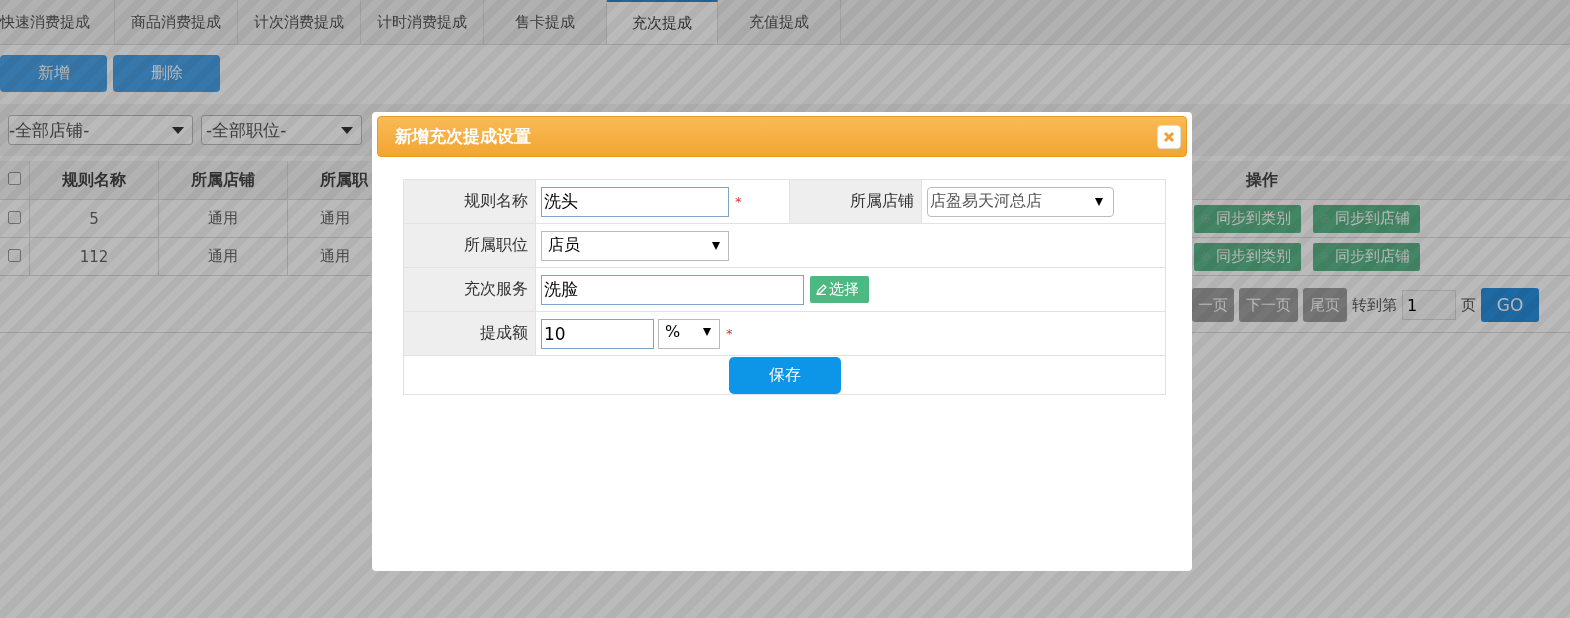  I want to click on text-field: 洗脸, so click(672, 289).